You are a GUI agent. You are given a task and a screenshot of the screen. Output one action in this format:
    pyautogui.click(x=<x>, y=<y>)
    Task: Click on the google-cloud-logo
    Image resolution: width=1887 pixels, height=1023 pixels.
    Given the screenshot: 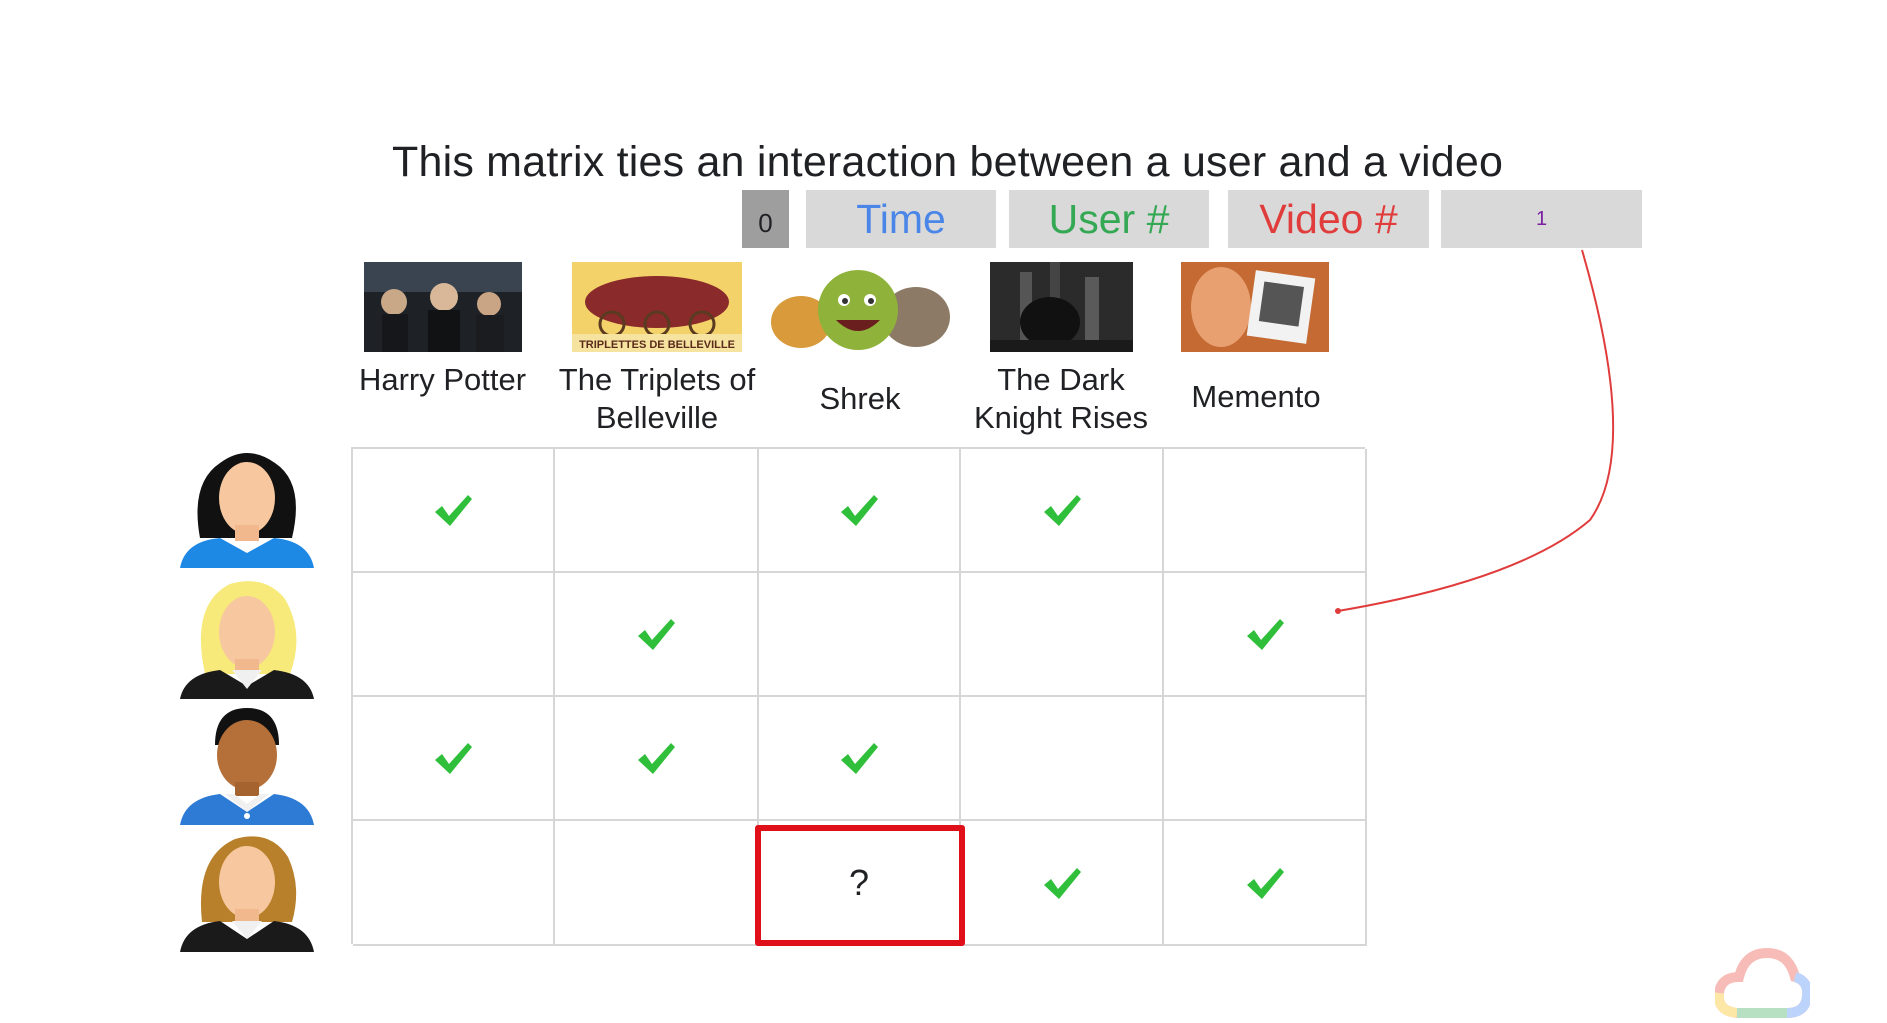 What is the action you would take?
    pyautogui.click(x=1762, y=982)
    